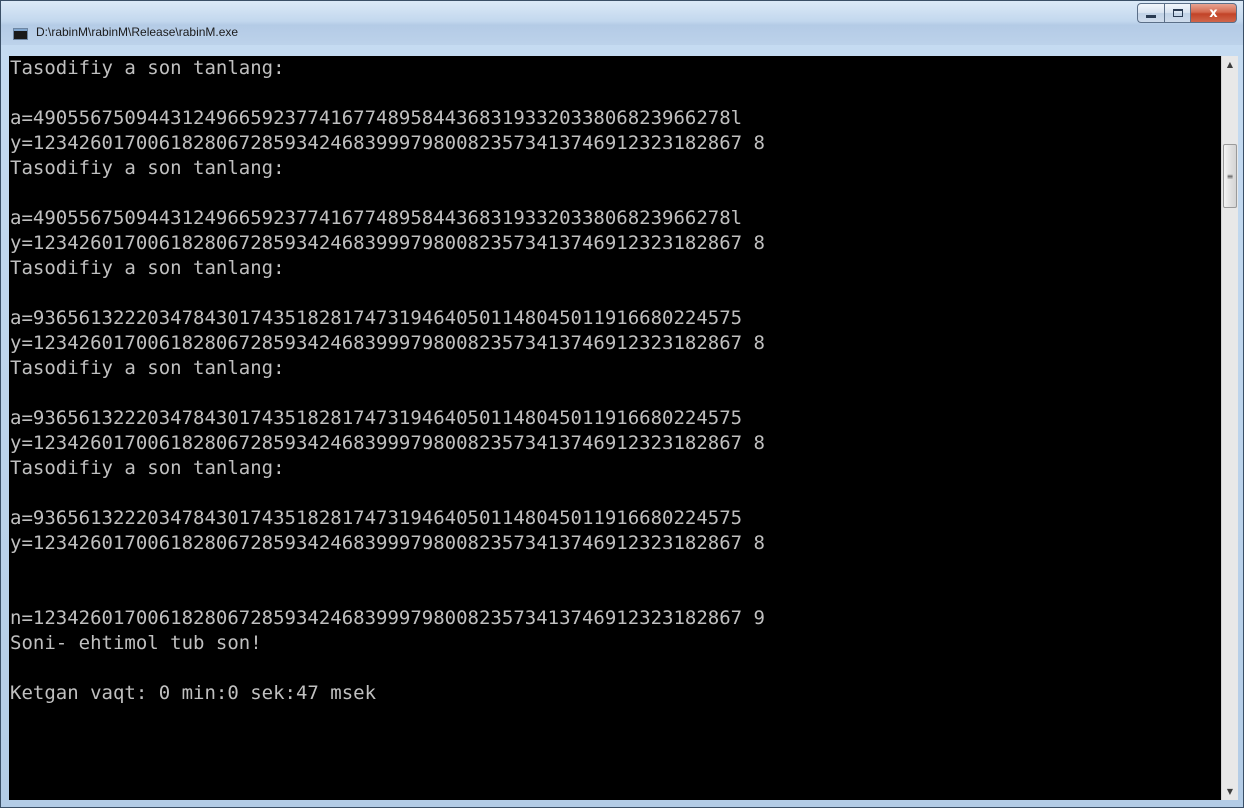 Image resolution: width=1244 pixels, height=808 pixels. Describe the element at coordinates (622, 23) in the screenshot. I see `title-bar: D:\rabinM\rabinM\Release\rabinM.exe x` at that location.